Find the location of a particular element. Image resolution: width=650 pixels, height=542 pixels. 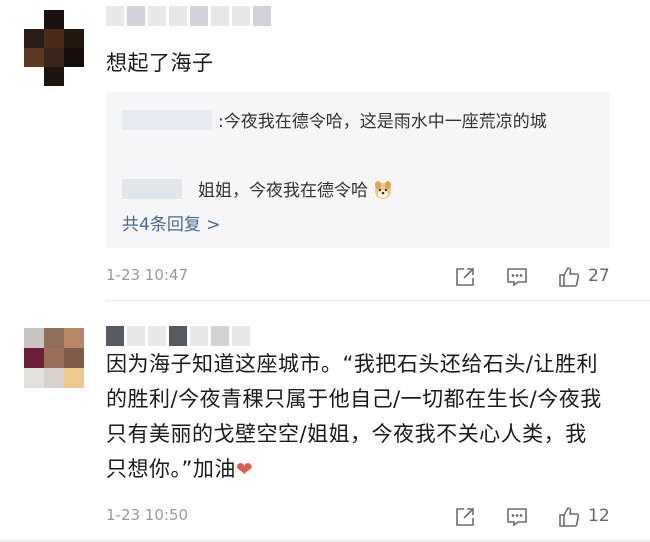

dog-emoji-icon is located at coordinates (383, 190).